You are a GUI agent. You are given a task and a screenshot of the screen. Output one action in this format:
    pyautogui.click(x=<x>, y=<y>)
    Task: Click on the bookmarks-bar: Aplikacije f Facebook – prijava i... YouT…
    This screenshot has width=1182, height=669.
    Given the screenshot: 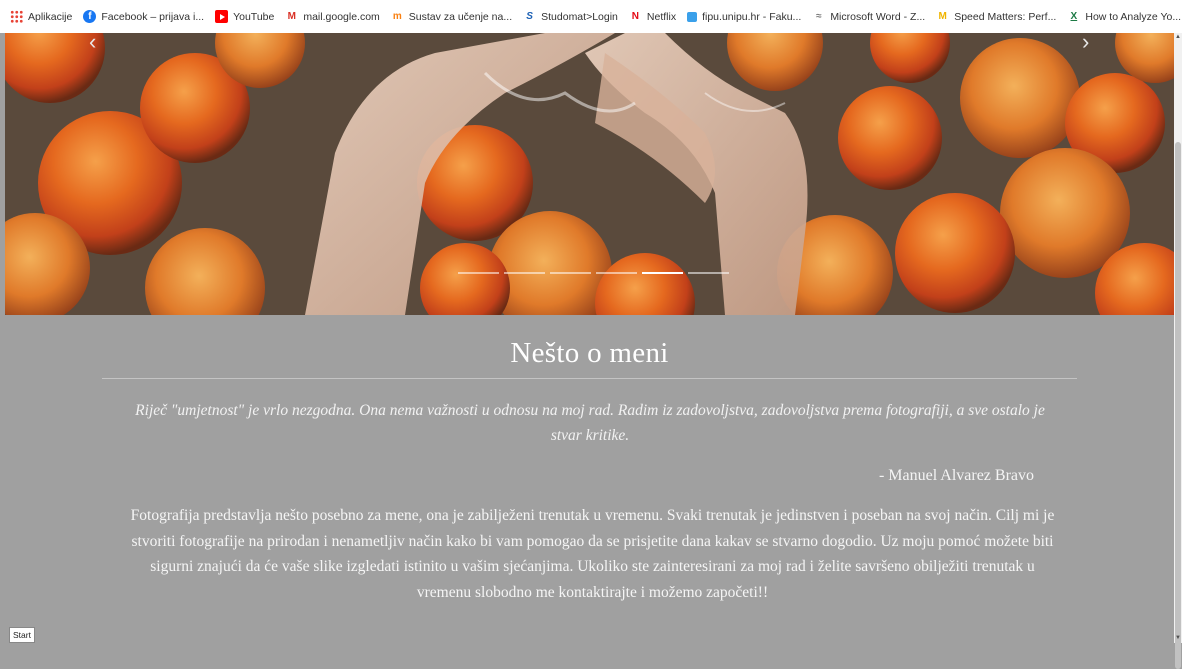 What is the action you would take?
    pyautogui.click(x=591, y=16)
    